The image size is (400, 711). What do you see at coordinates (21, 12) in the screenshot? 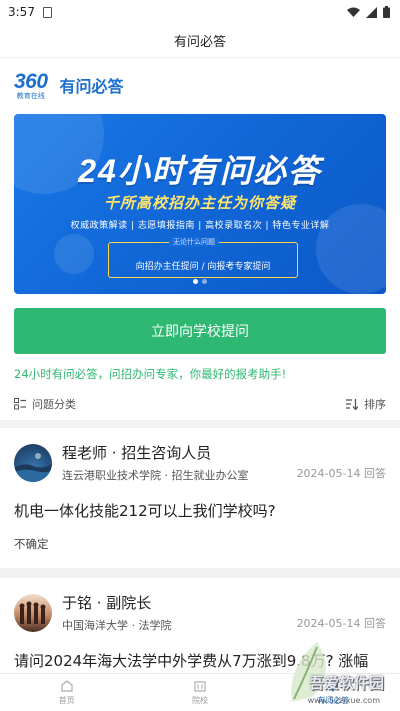
I see `status-time: 3:57` at bounding box center [21, 12].